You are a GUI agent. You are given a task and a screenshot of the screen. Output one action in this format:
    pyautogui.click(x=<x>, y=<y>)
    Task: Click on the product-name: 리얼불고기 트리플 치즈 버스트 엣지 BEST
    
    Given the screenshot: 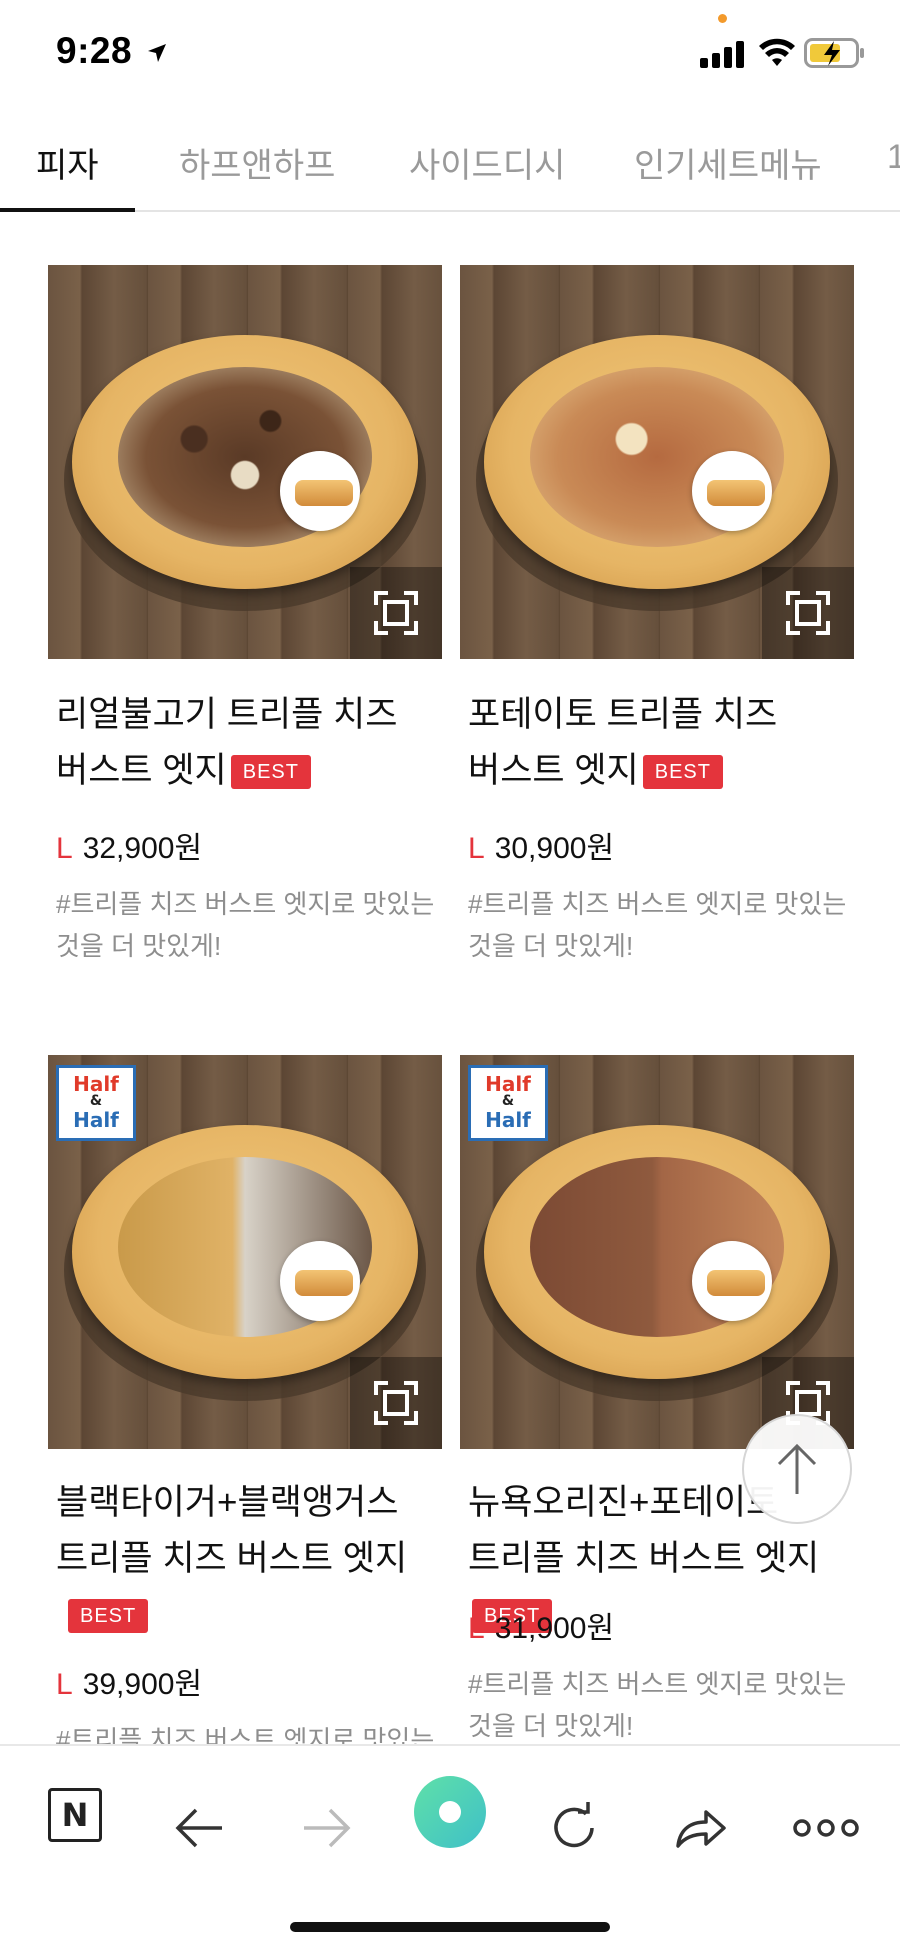 What is the action you would take?
    pyautogui.click(x=248, y=743)
    